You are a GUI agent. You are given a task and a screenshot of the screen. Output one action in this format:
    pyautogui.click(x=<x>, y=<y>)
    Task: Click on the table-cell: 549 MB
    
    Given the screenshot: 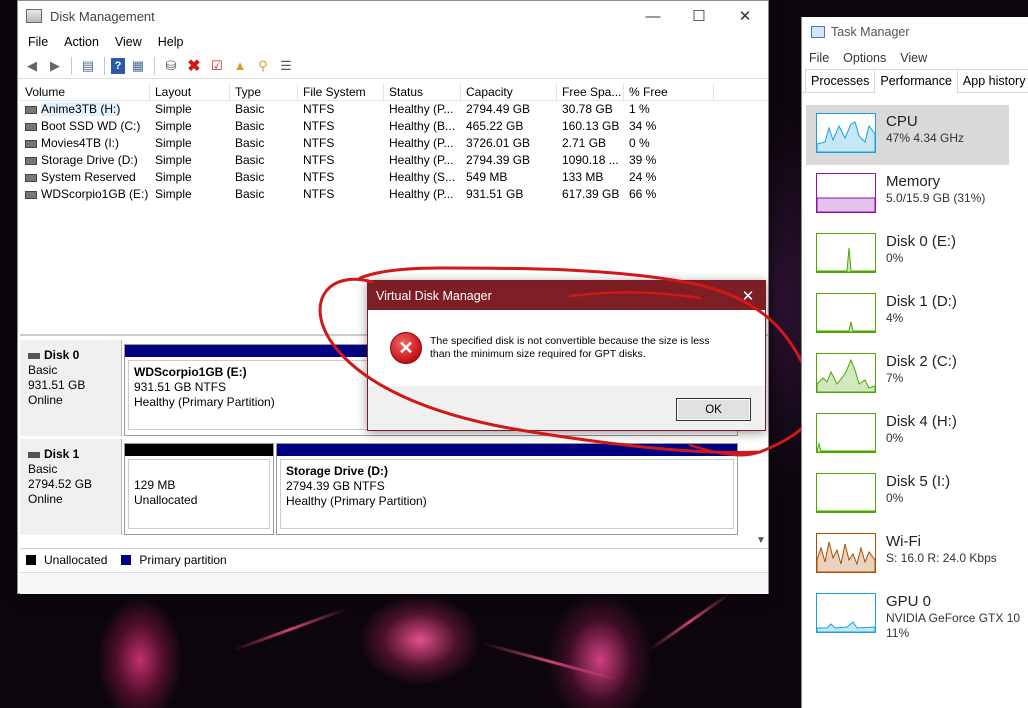 What is the action you would take?
    pyautogui.click(x=487, y=177)
    